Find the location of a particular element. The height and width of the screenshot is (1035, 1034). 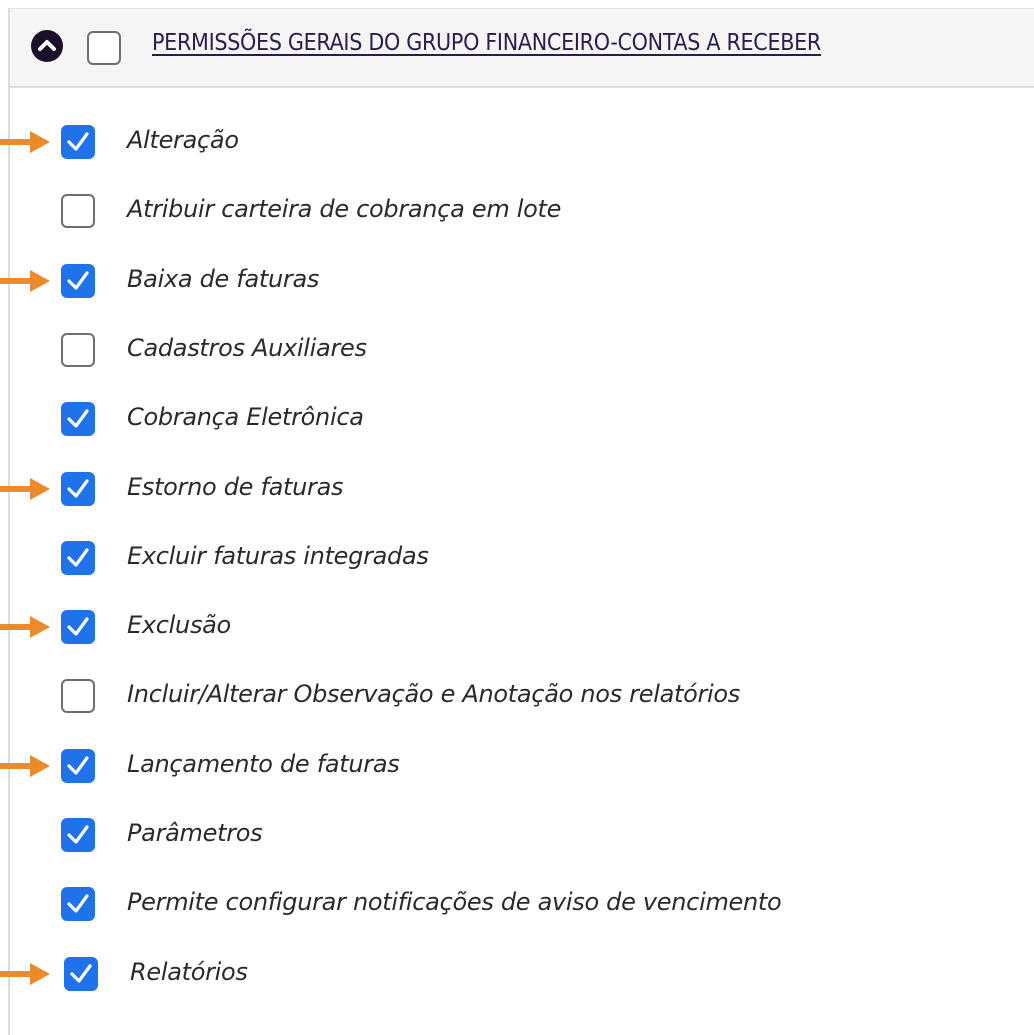

permission-label: Atribuir carteira de cobrança em lote is located at coordinates (344, 209).